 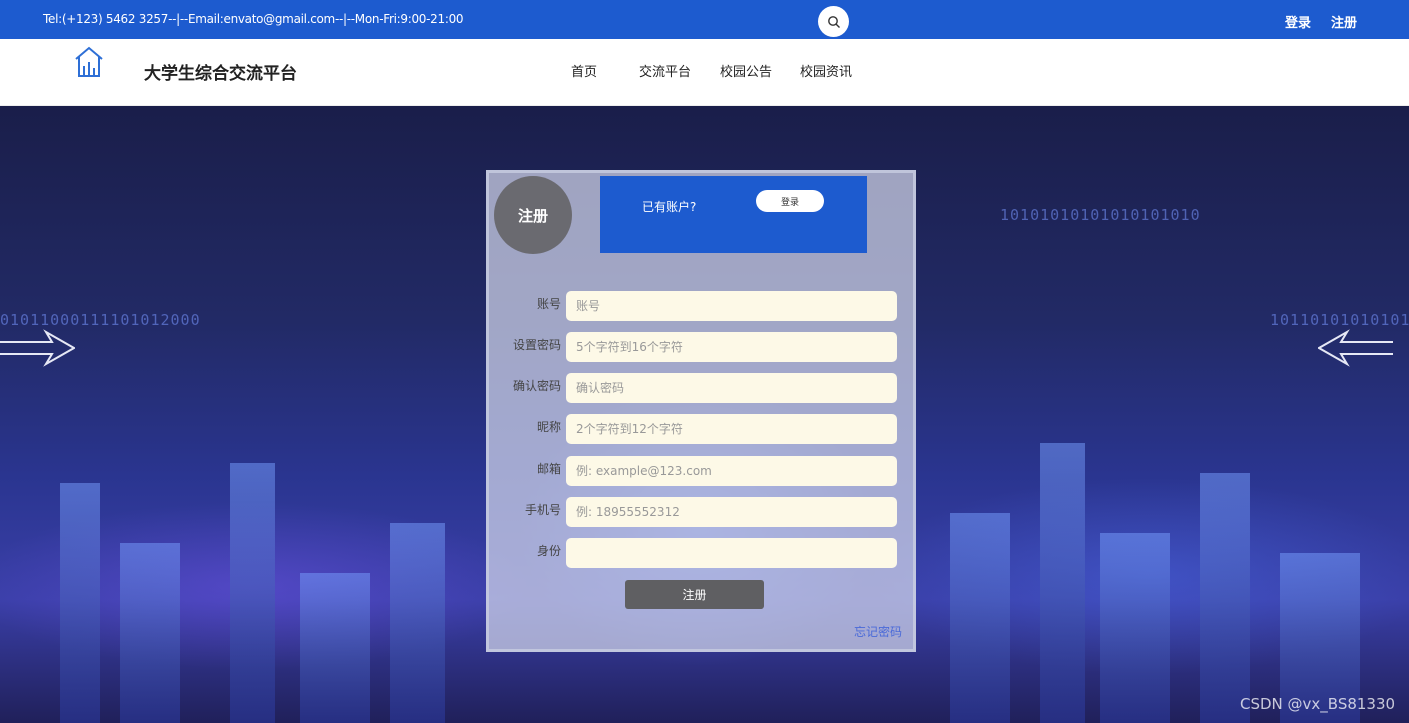 I want to click on nav-item-home: 首页, so click(x=584, y=70).